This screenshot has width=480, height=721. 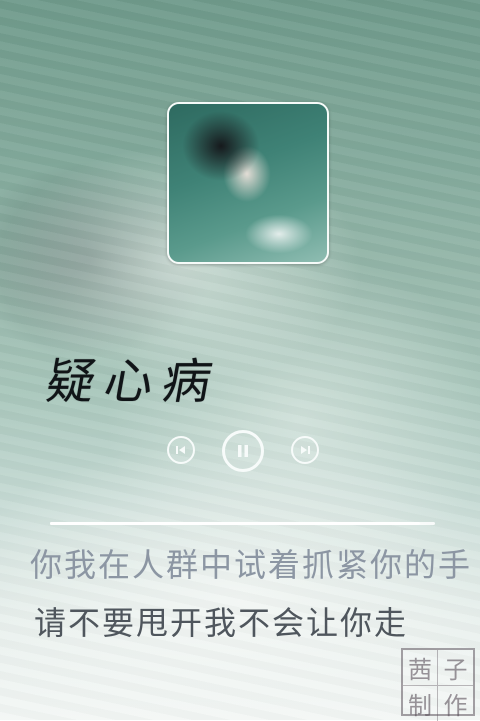 I want to click on seal-char: 制, so click(x=420, y=703).